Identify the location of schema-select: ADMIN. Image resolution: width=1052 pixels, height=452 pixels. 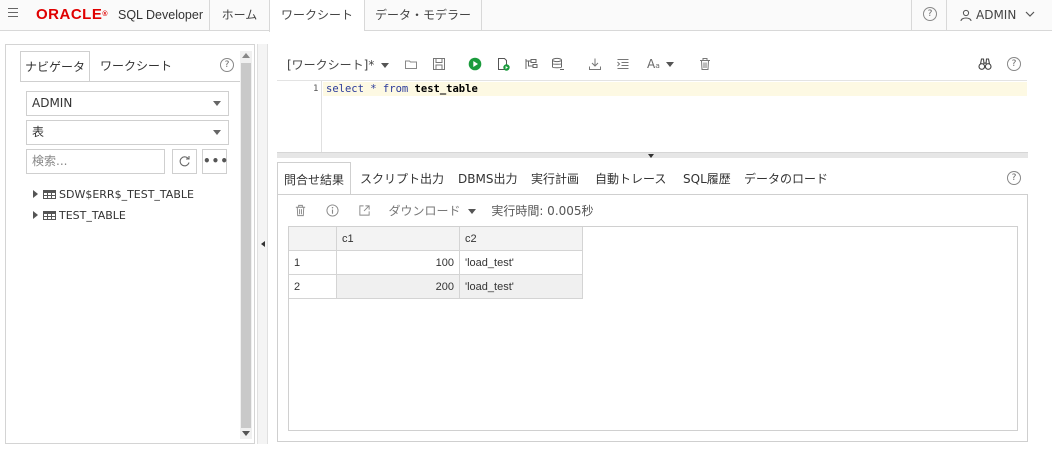
(127, 103).